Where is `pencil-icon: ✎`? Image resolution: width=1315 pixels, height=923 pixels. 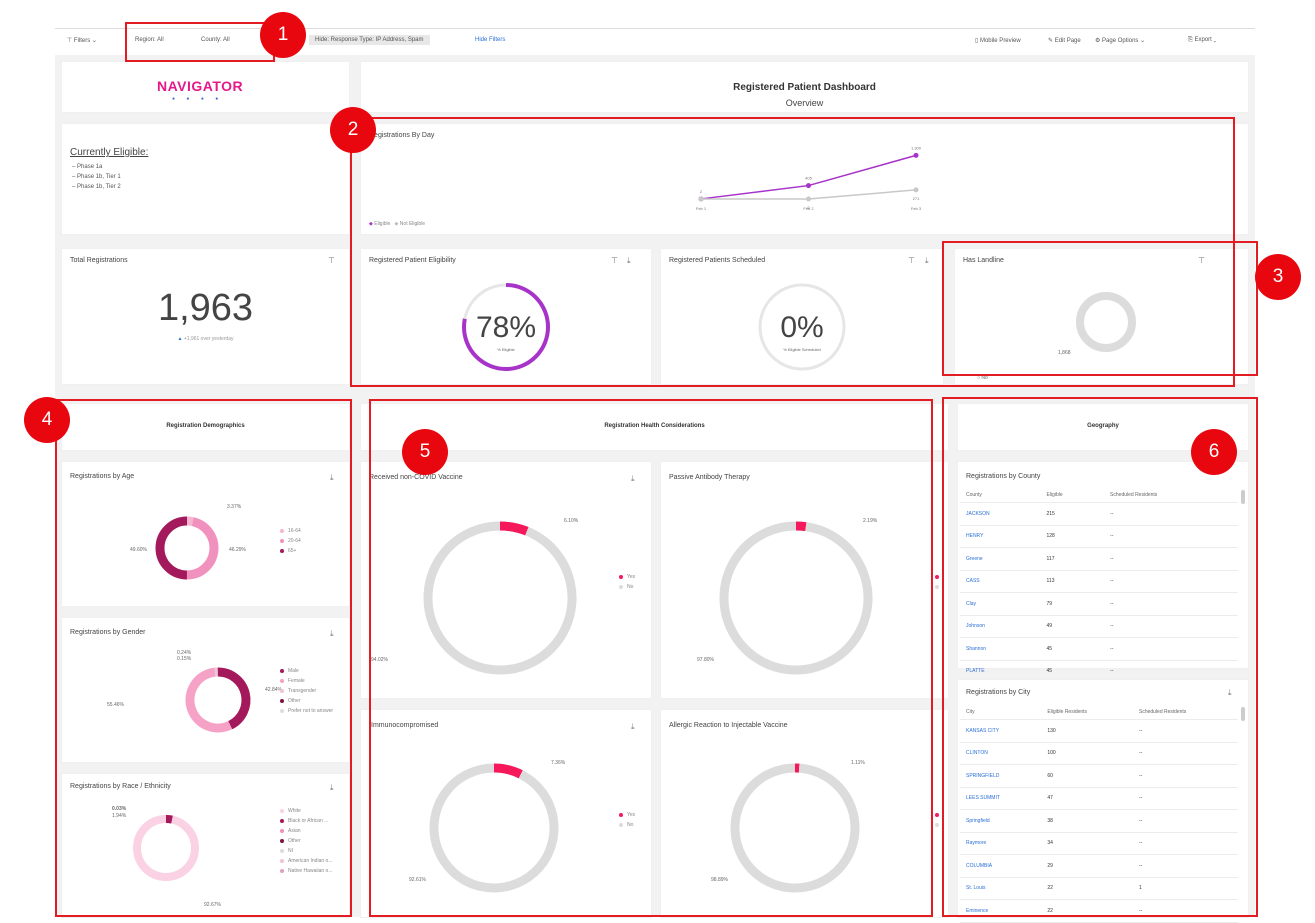
pencil-icon: ✎ is located at coordinates (1051, 41).